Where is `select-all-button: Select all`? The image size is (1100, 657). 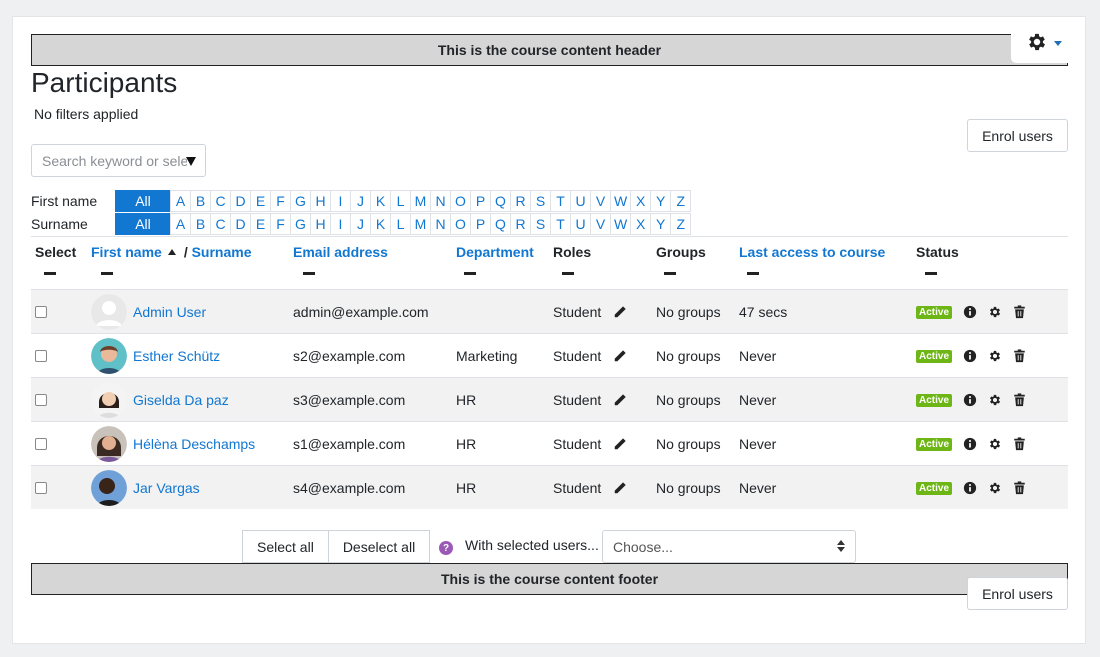 select-all-button: Select all is located at coordinates (285, 546).